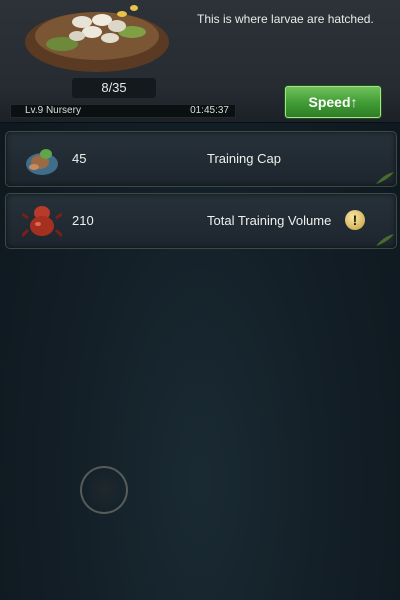 The height and width of the screenshot is (600, 400). What do you see at coordinates (42, 222) in the screenshot?
I see `soldier-ant-icon` at bounding box center [42, 222].